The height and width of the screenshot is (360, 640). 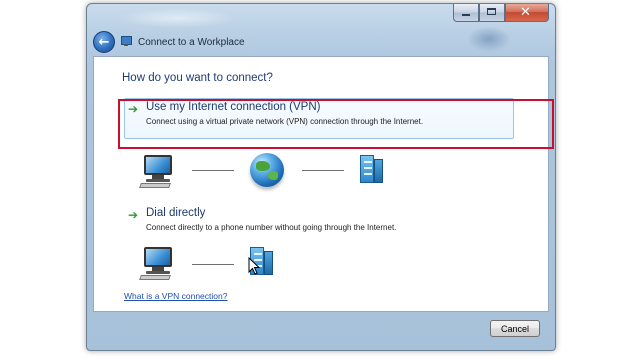 I want to click on minimize-button, so click(x=466, y=13).